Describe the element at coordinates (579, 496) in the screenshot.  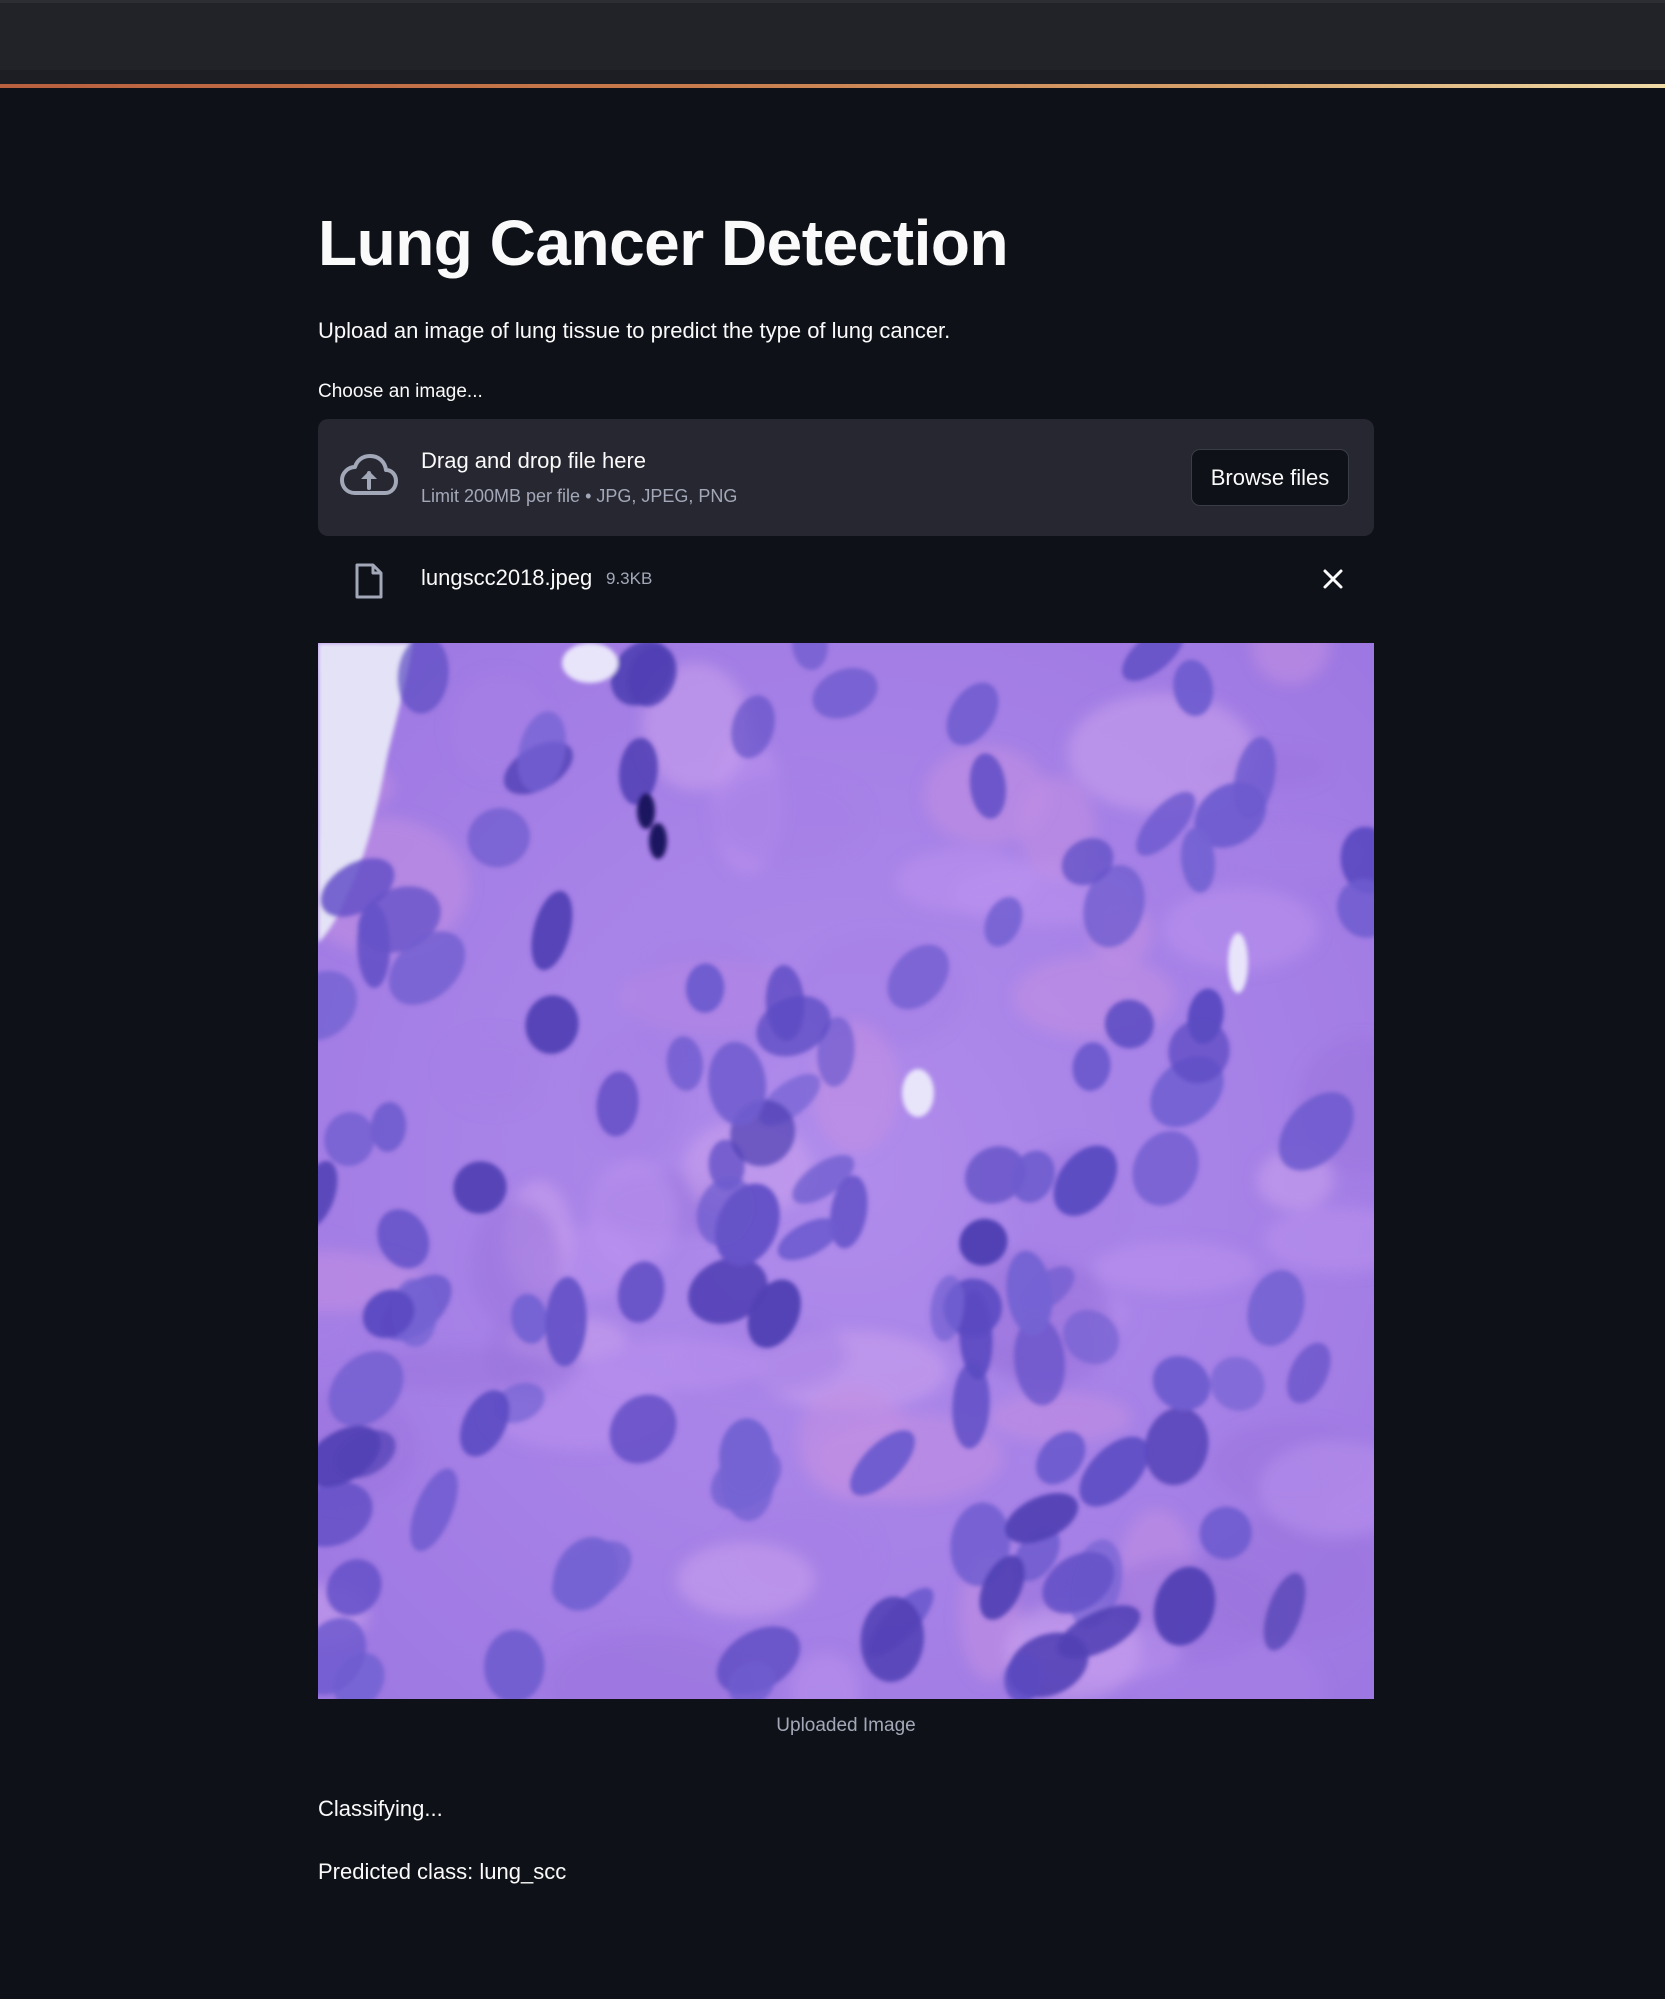
I see `dropzone-file-limit: Limit 200MB per file • JPG, JPEG, PNG` at that location.